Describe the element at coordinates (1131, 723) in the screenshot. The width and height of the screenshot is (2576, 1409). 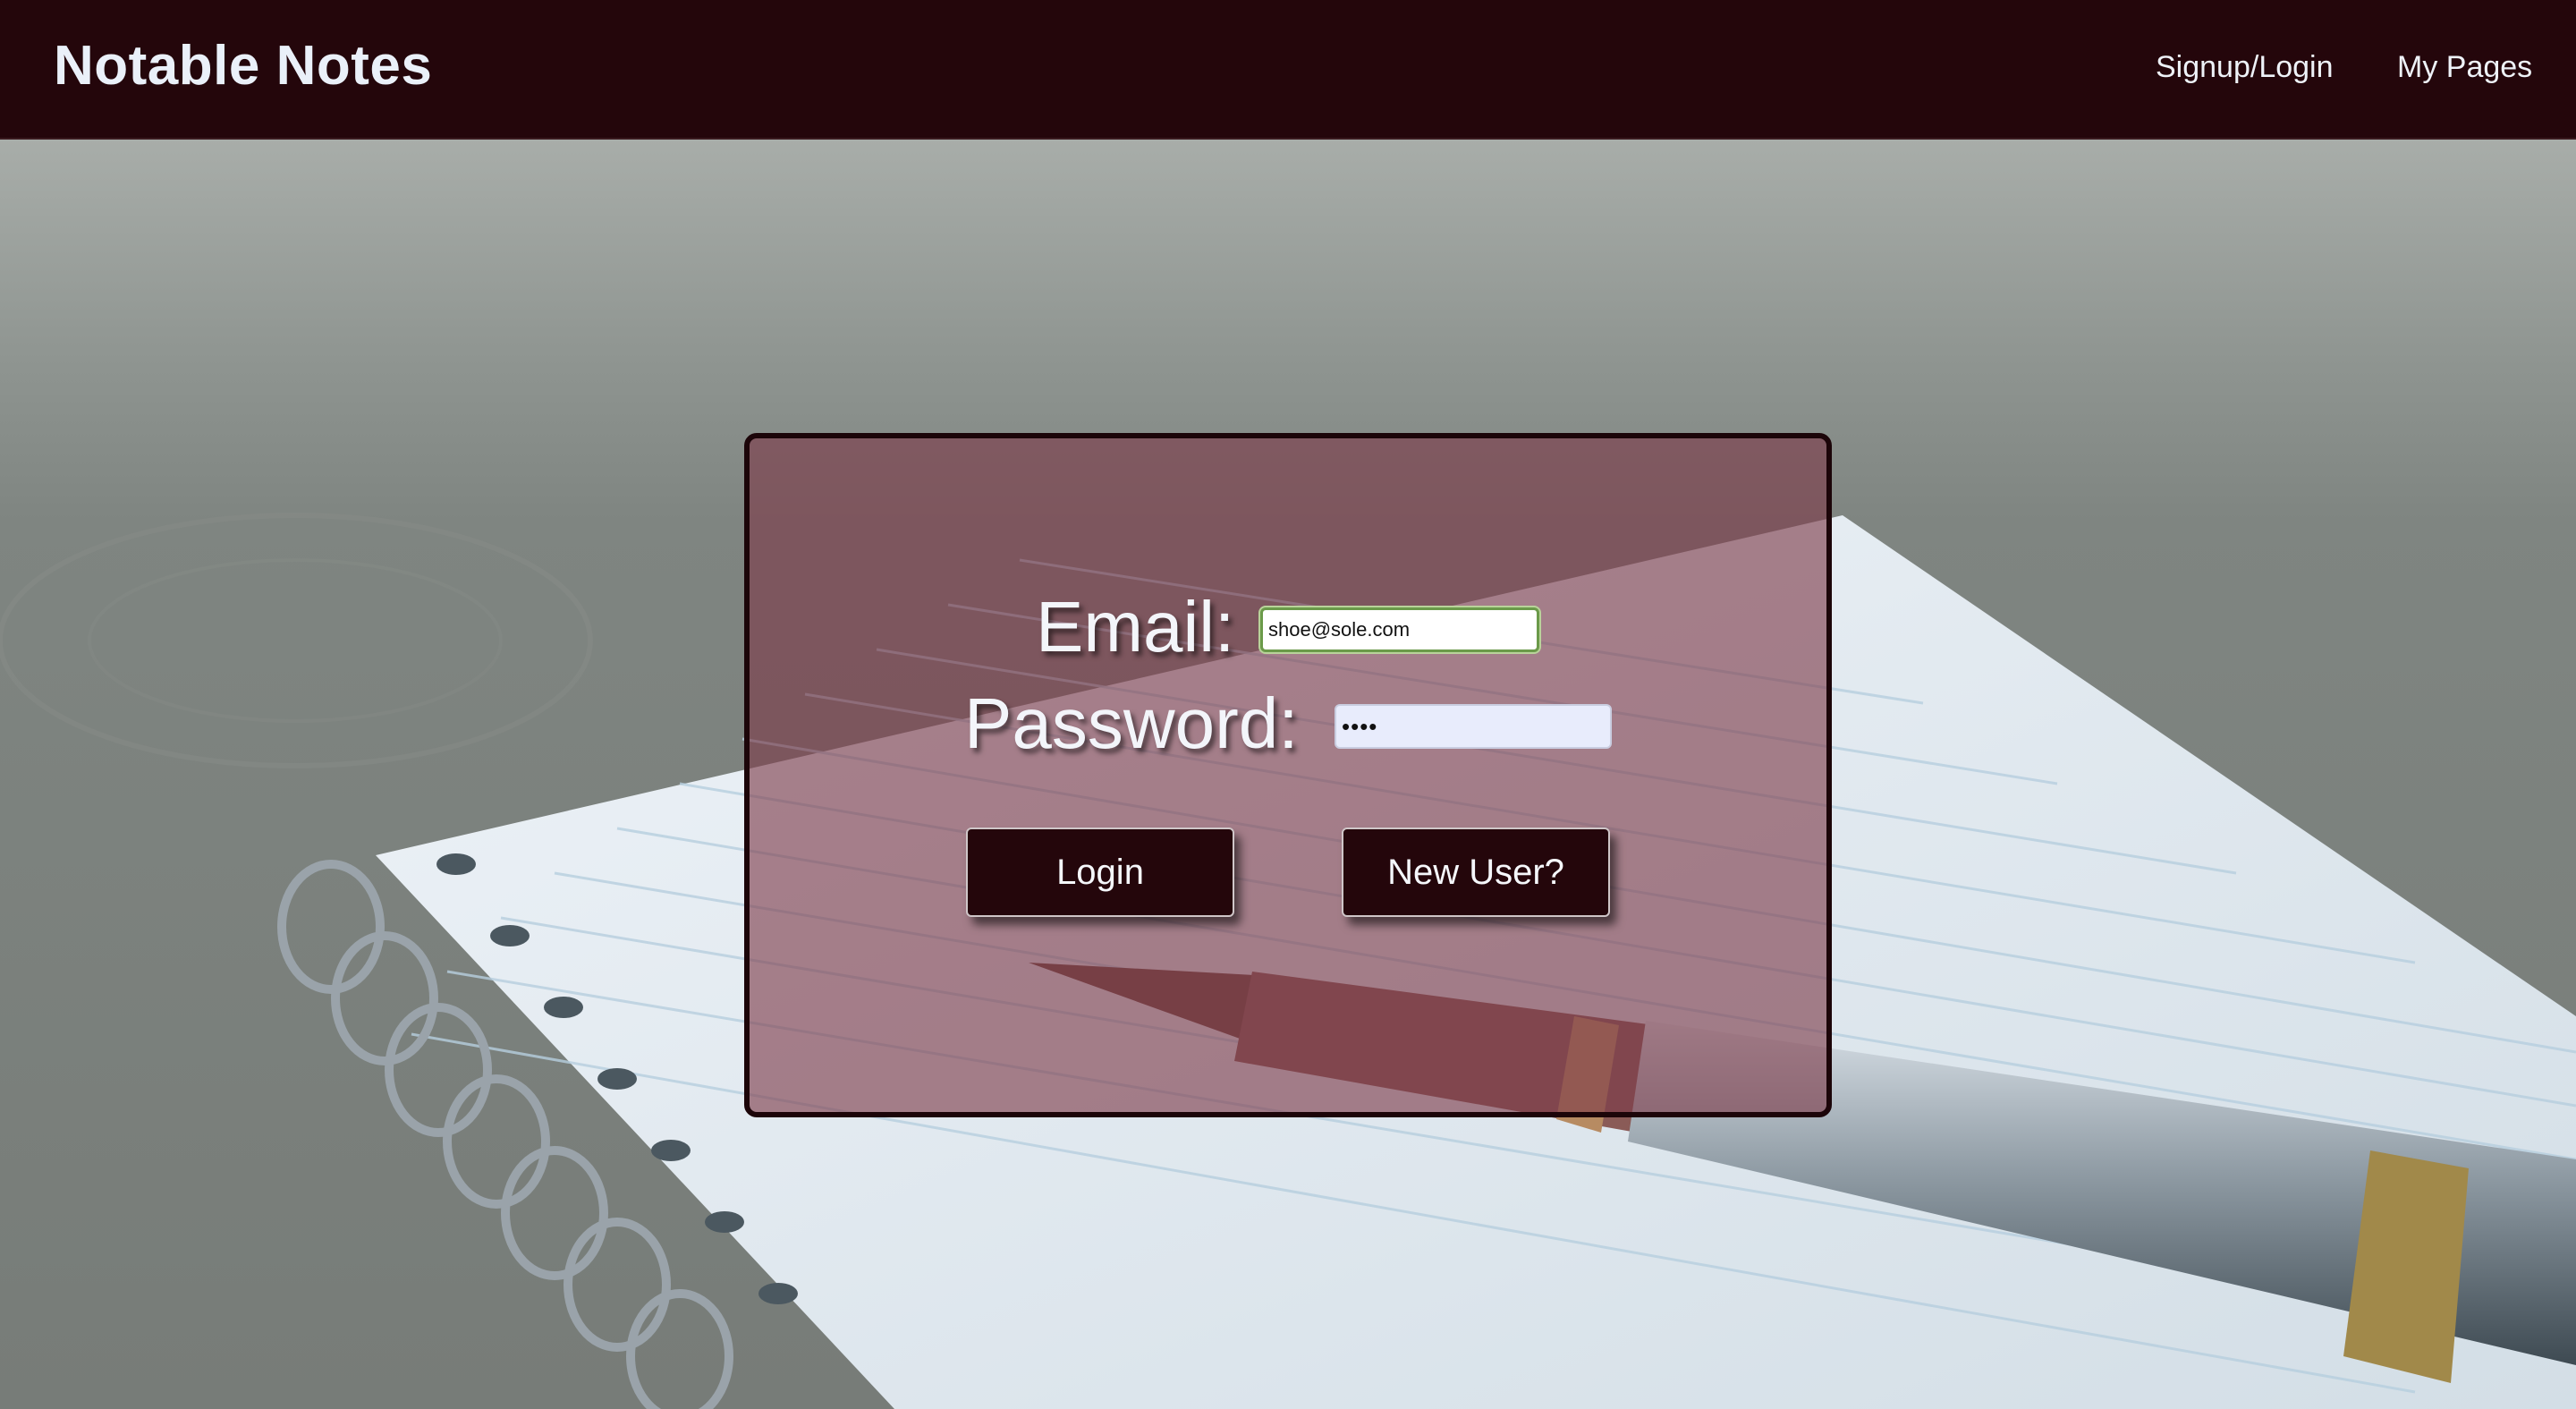
I see `password-label: Password:` at that location.